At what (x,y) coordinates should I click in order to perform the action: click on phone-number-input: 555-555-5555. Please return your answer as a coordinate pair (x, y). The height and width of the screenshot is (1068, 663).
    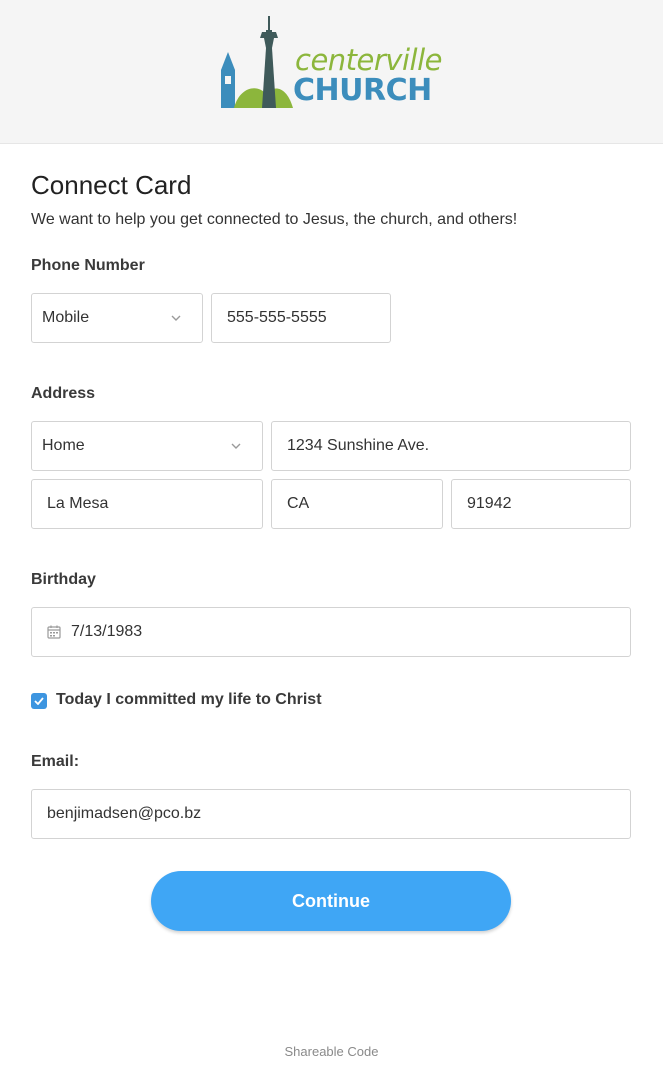
    Looking at the image, I should click on (301, 318).